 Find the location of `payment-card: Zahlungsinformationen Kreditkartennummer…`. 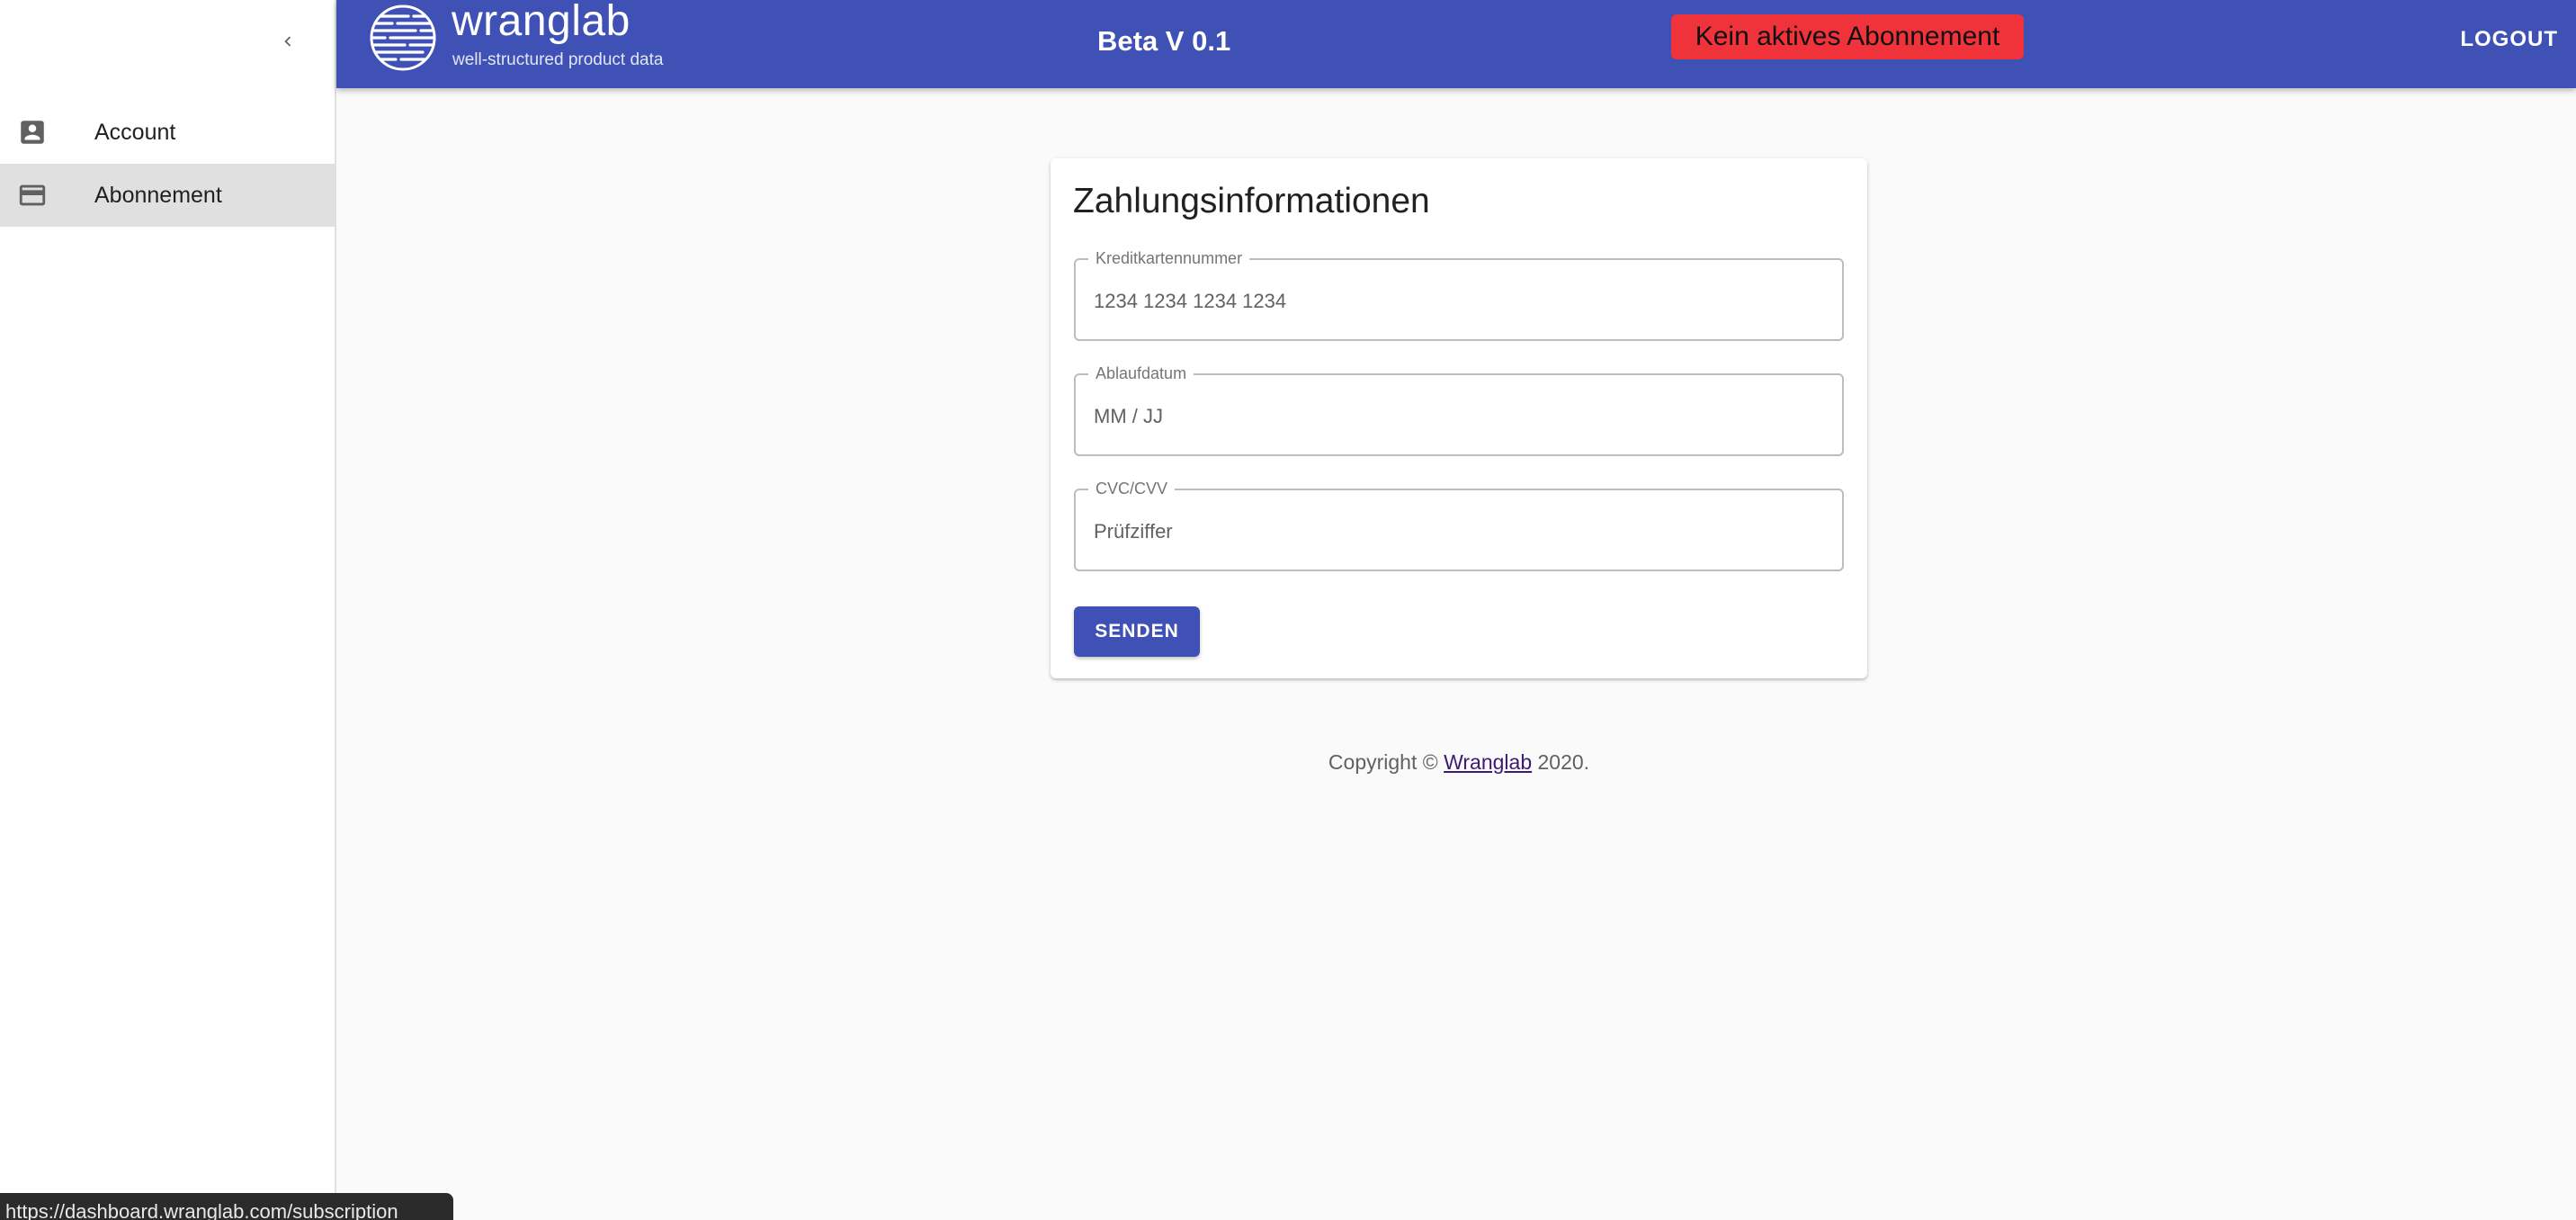

payment-card: Zahlungsinformationen Kreditkartennummer… is located at coordinates (1459, 418).